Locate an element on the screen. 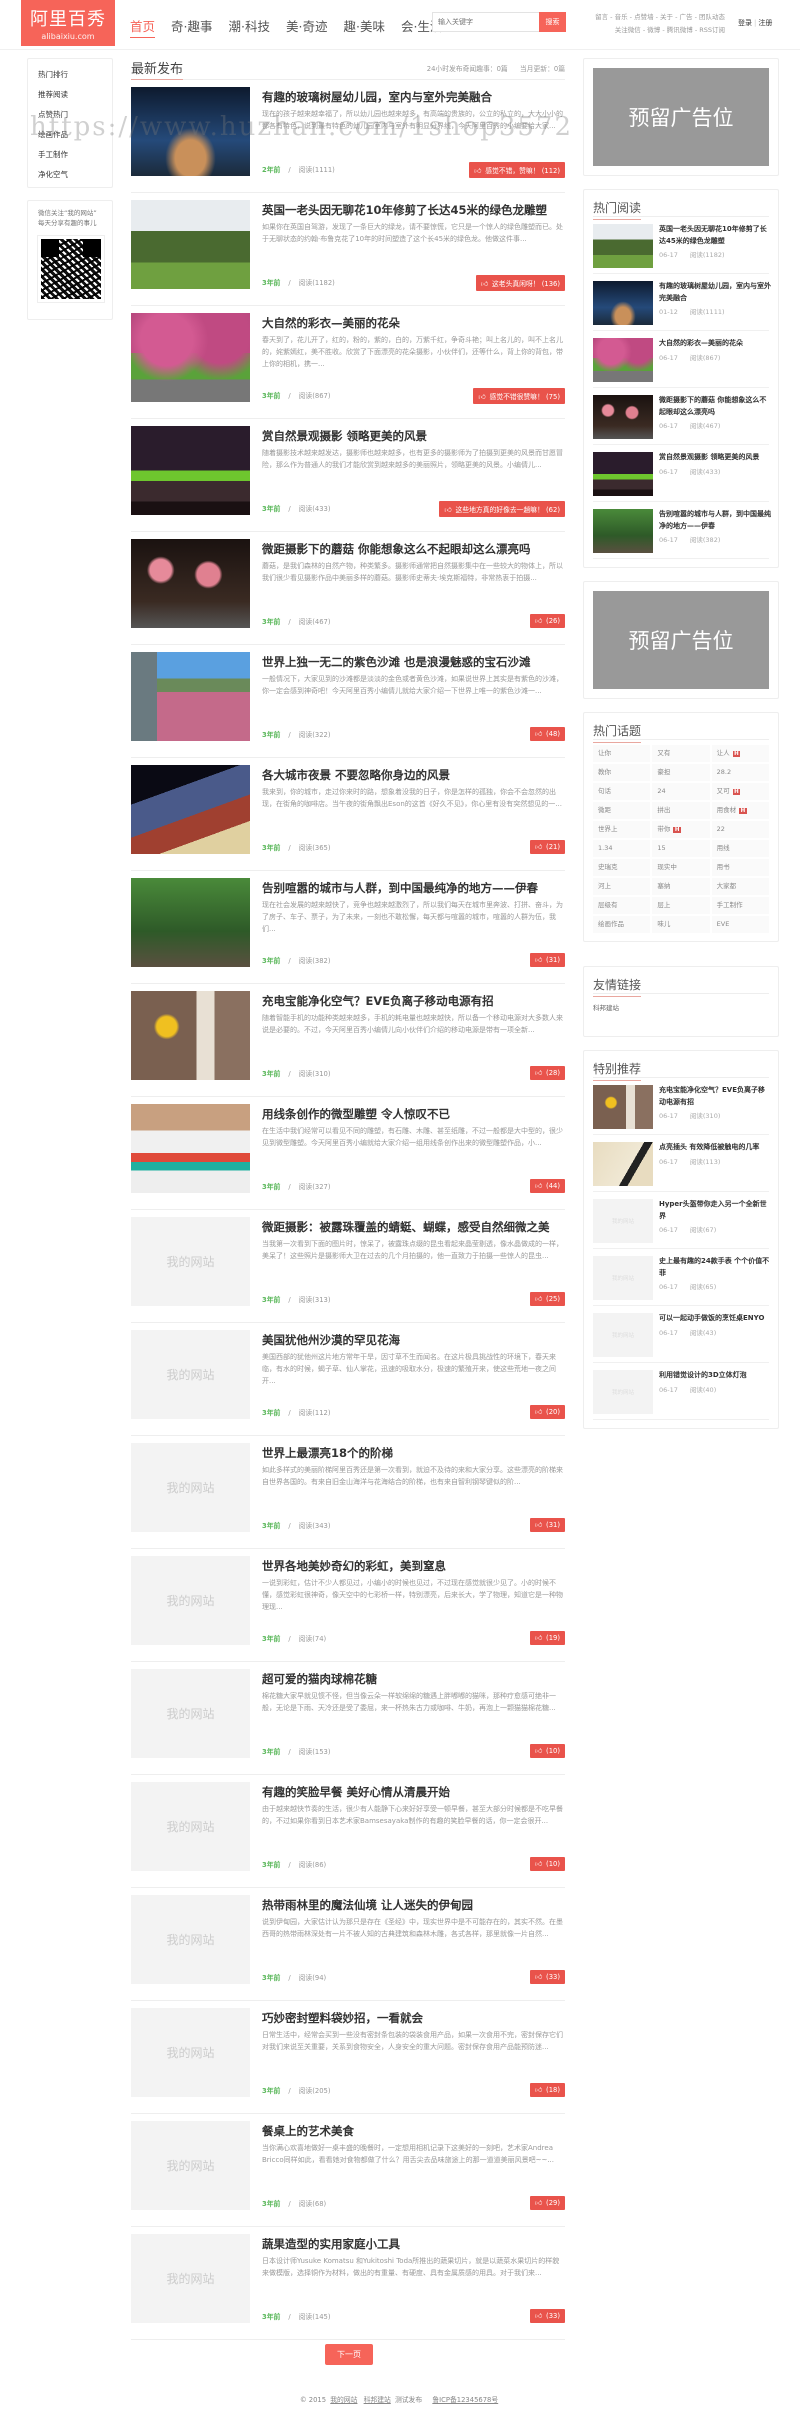 The image size is (800, 2423). footer-icp-link: 鲁ICP备12345678号 is located at coordinates (465, 2400).